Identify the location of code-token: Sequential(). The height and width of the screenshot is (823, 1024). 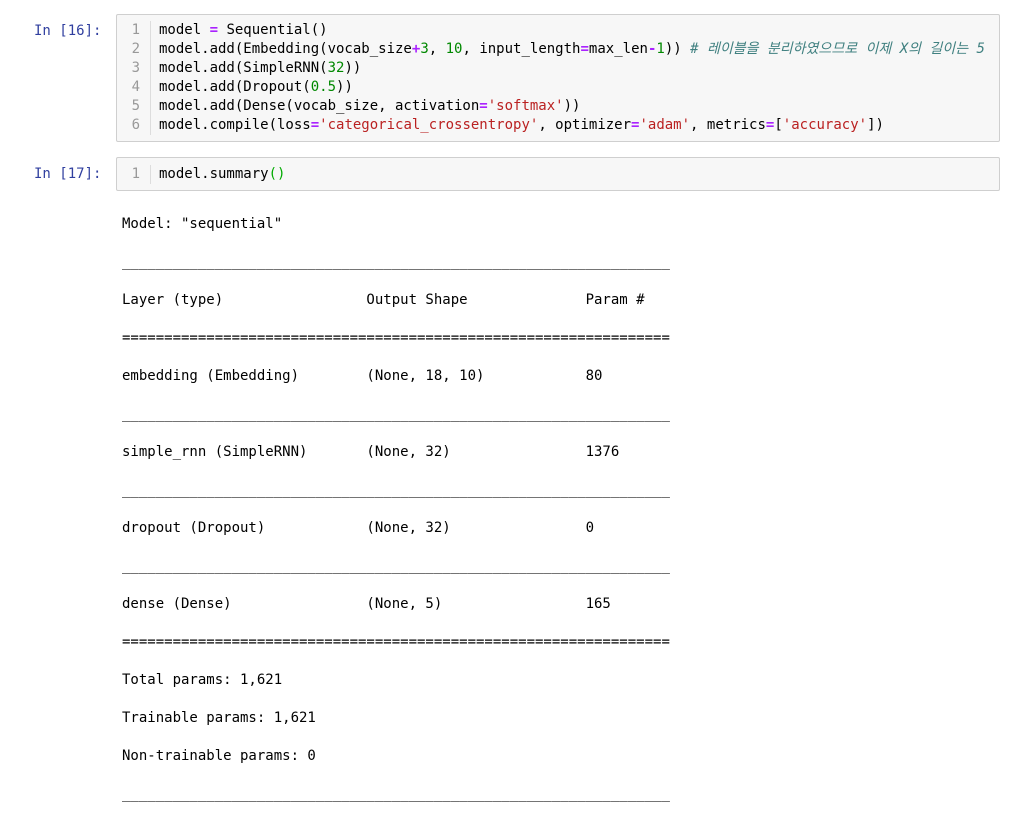
(273, 30).